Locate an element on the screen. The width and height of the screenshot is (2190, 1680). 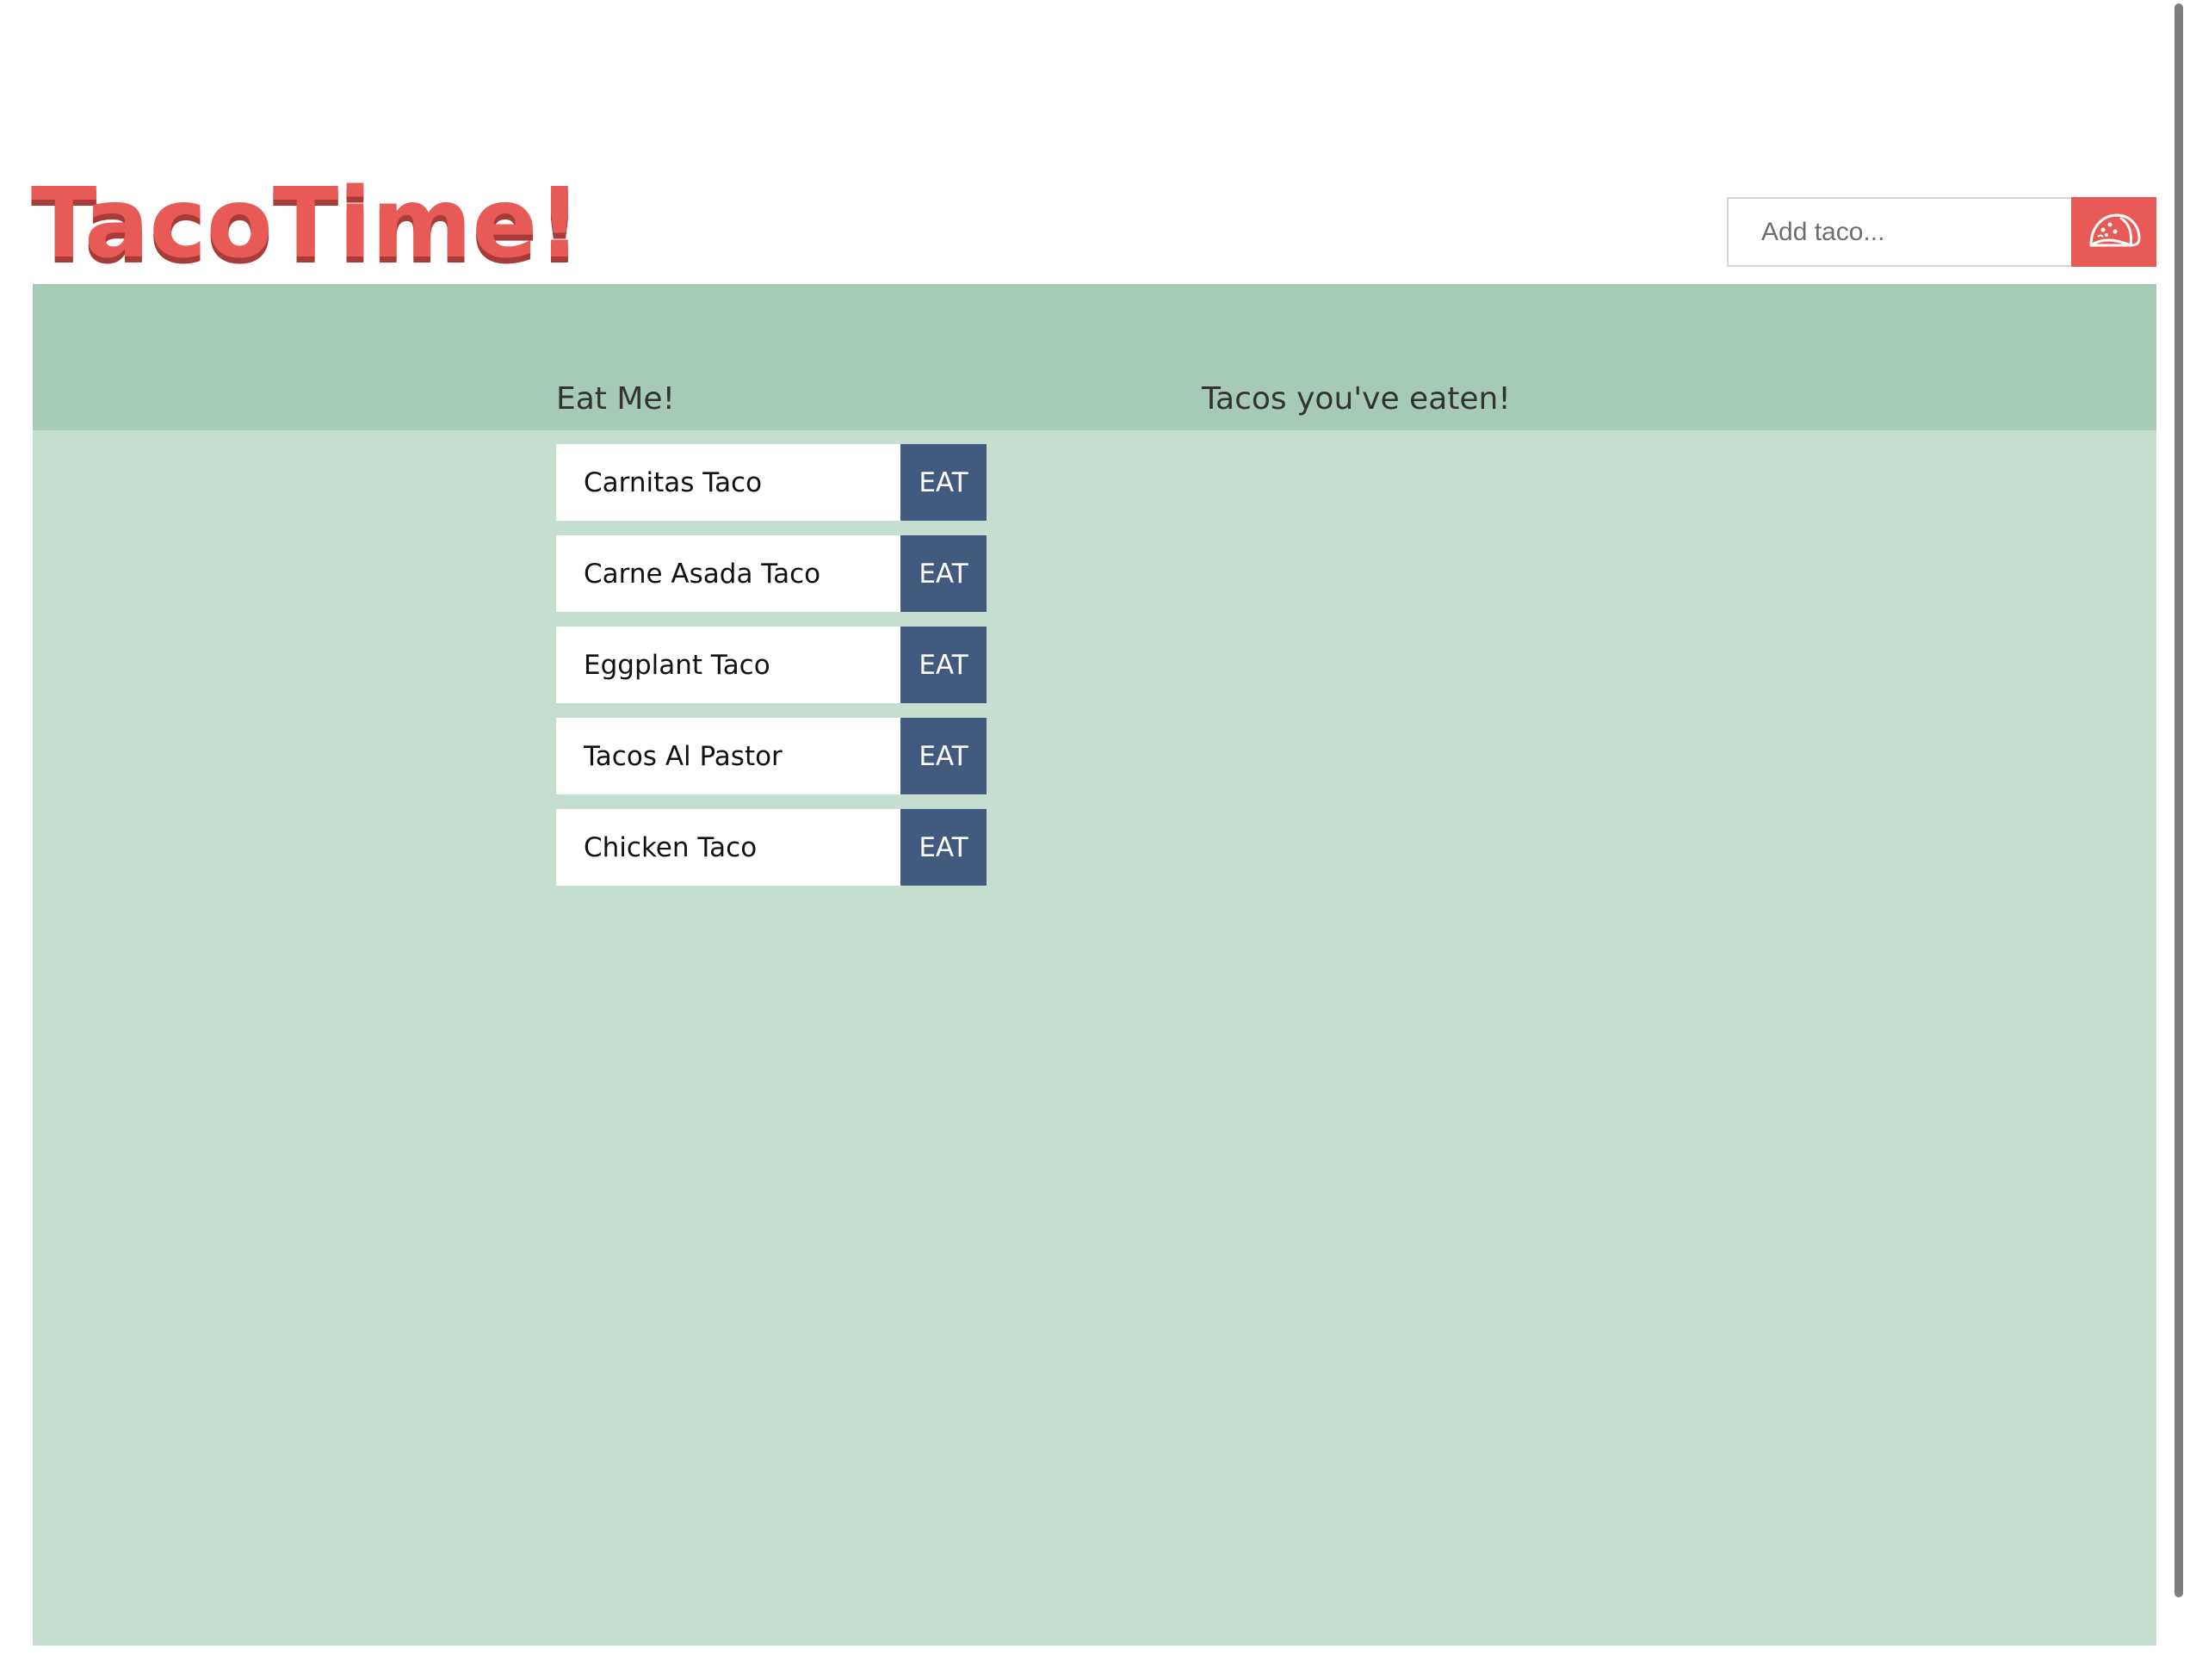
taco-item: Chicken Taco EAT is located at coordinates (771, 847).